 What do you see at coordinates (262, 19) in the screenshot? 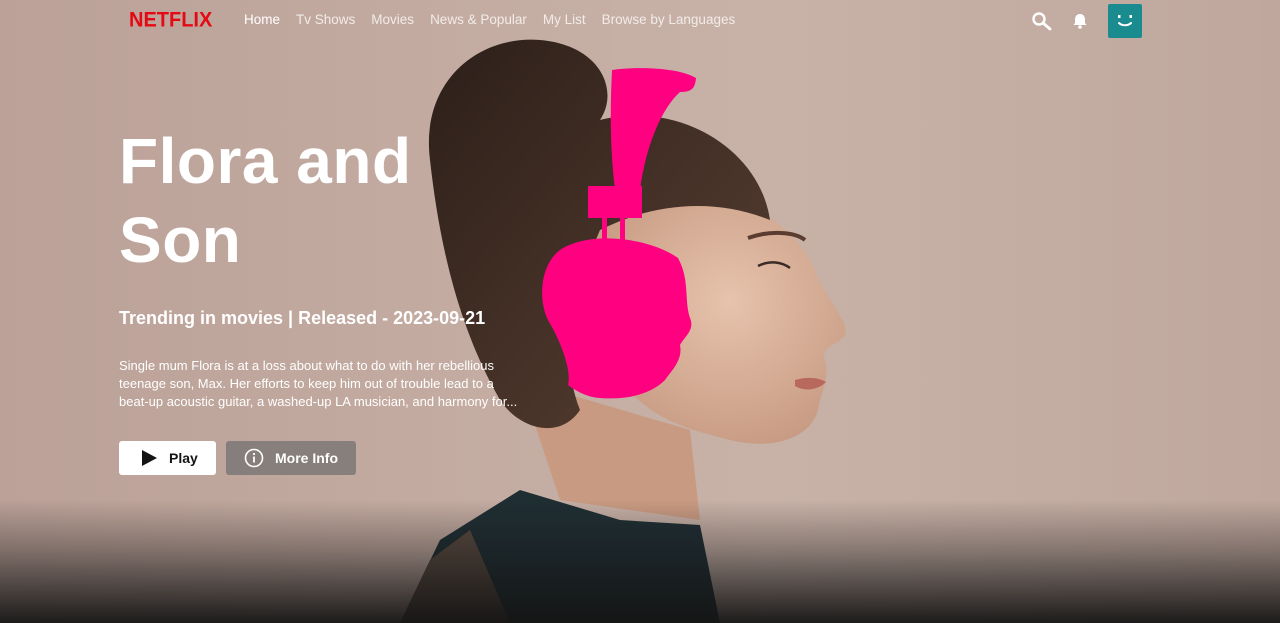
I see `nav-link-home: Home` at bounding box center [262, 19].